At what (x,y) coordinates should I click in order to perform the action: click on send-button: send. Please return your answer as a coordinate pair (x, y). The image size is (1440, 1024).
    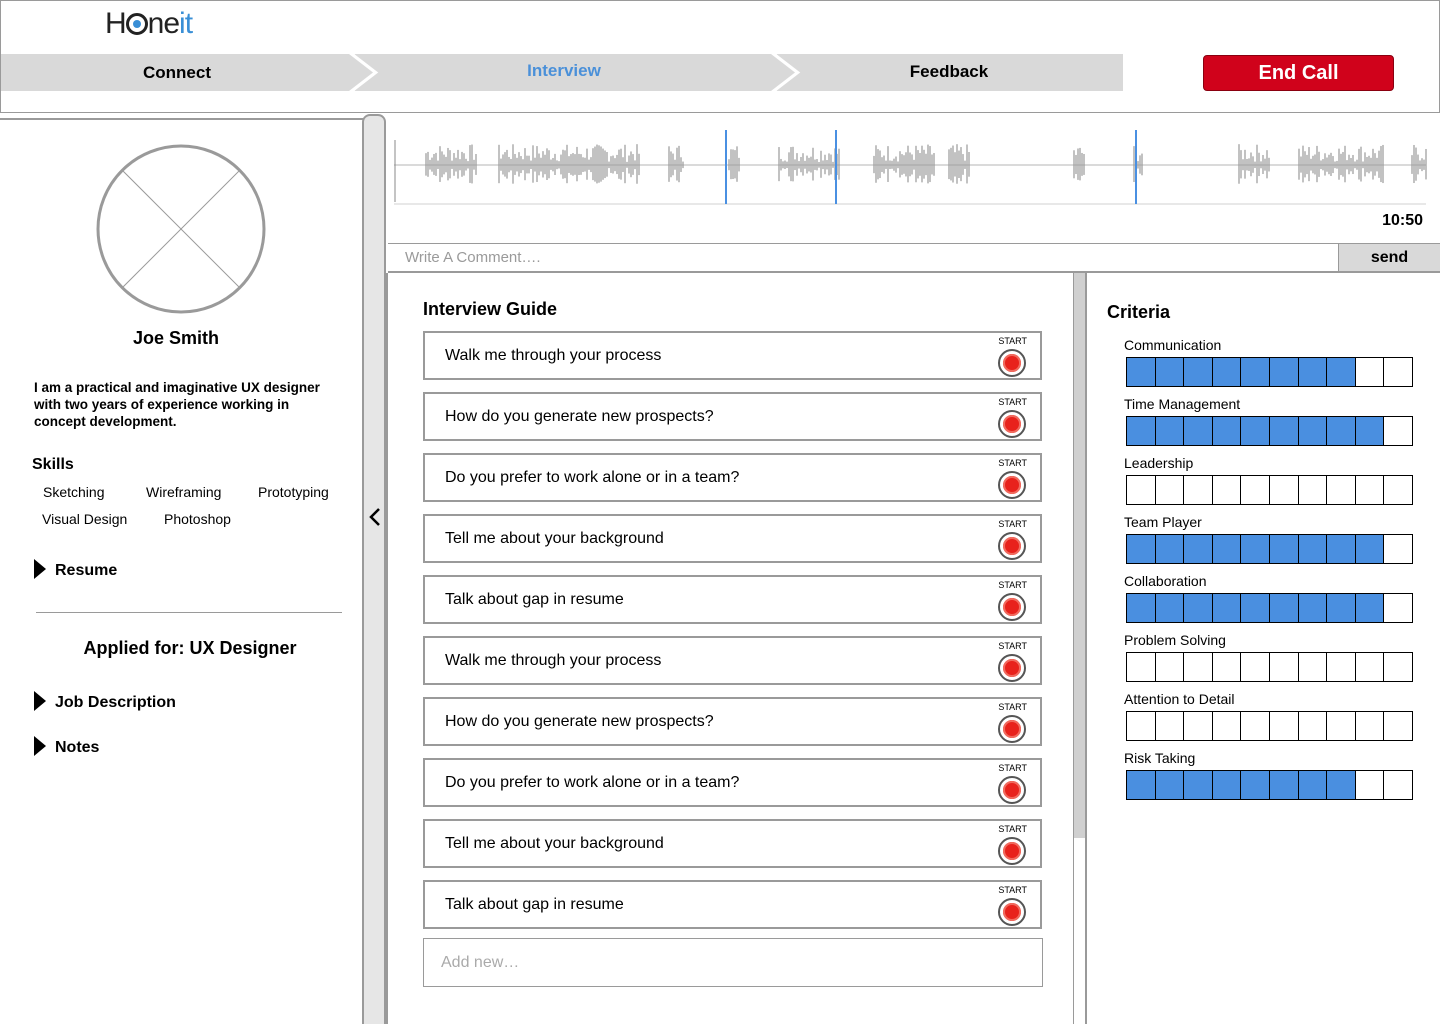
    Looking at the image, I should click on (1389, 257).